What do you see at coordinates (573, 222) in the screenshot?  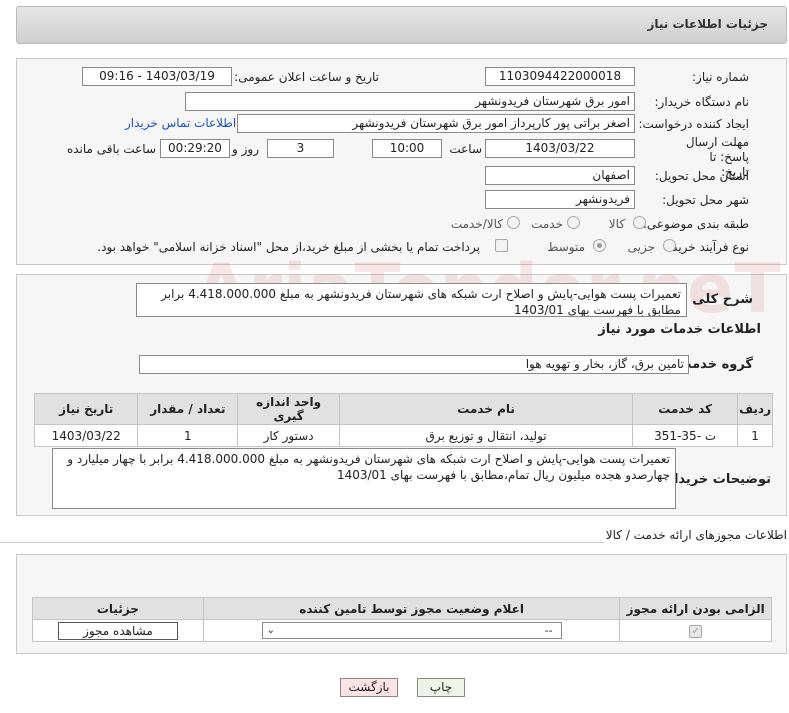 I see `category-radio-service` at bounding box center [573, 222].